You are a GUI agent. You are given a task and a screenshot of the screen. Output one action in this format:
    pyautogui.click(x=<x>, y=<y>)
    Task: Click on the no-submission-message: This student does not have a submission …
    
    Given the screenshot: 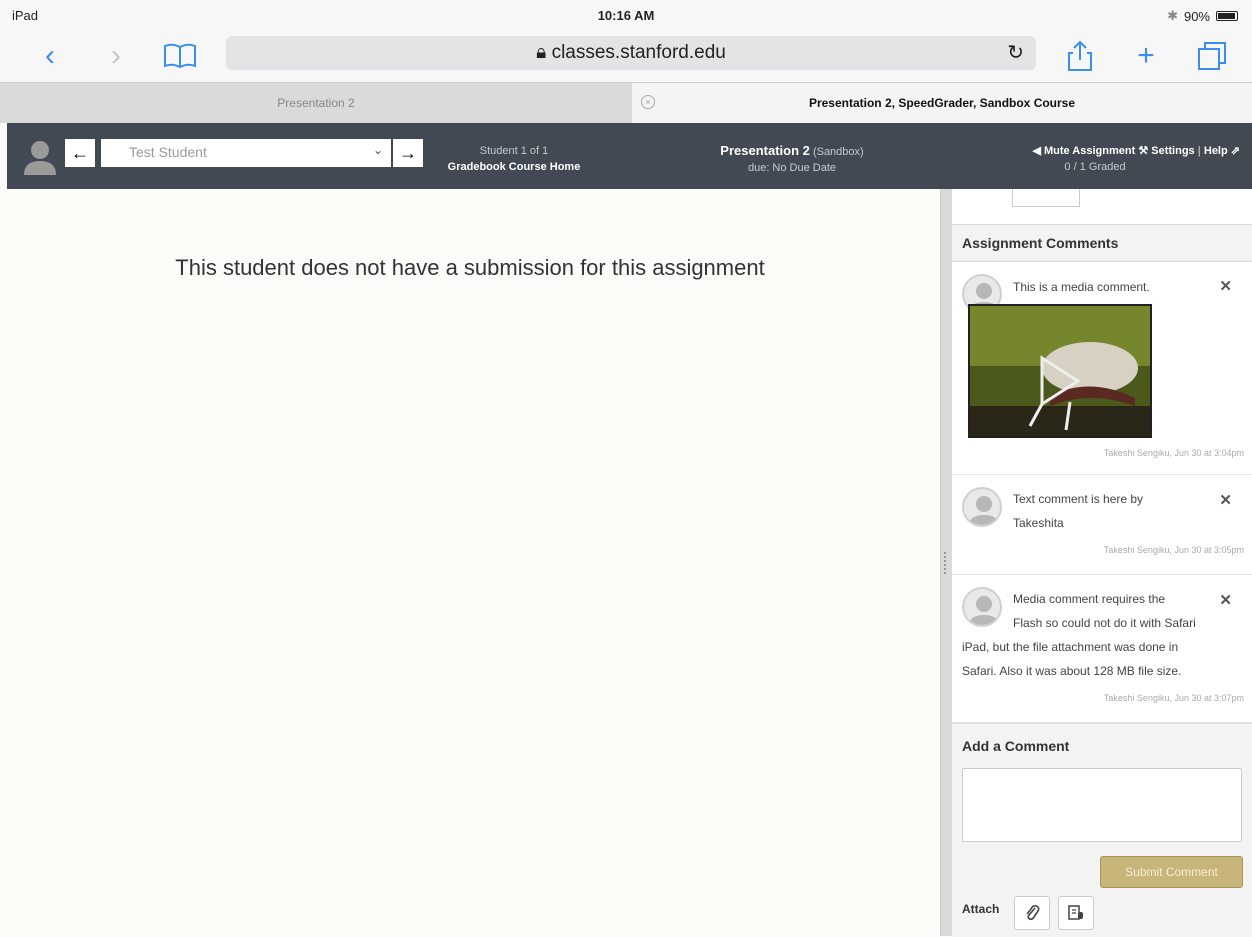 What is the action you would take?
    pyautogui.click(x=470, y=267)
    